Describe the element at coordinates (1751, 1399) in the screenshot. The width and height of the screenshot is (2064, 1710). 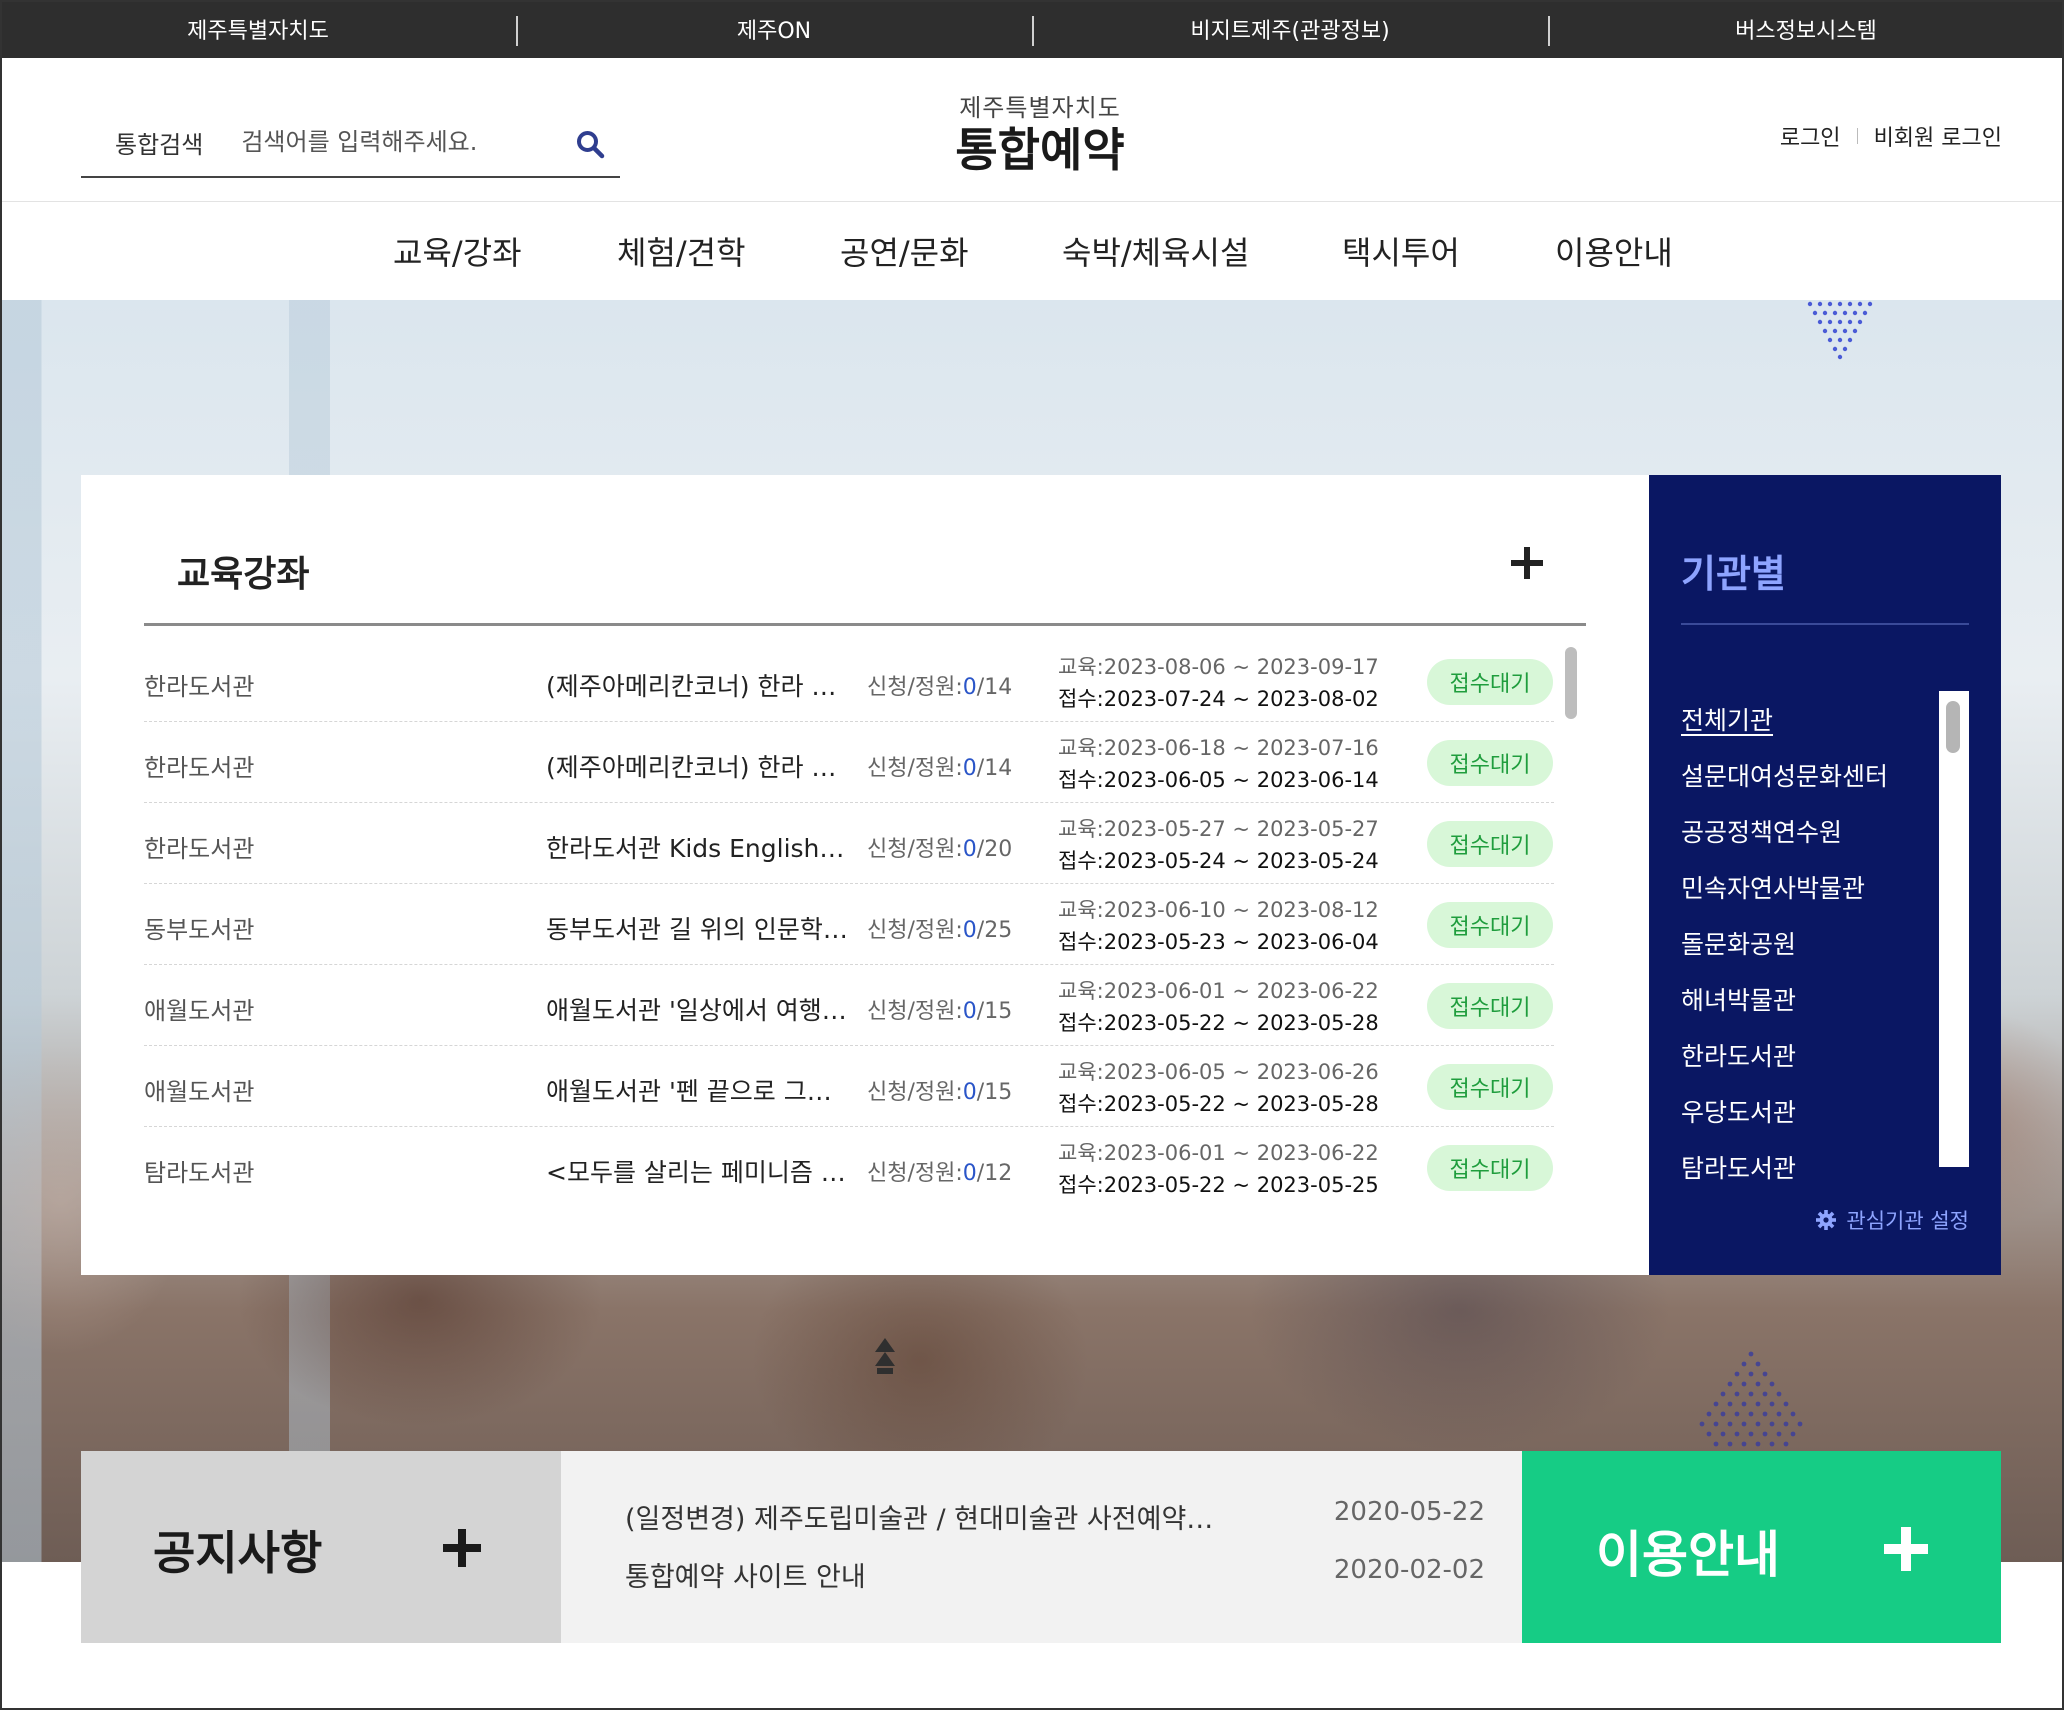
I see `dot-pattern-decoration-lower` at that location.